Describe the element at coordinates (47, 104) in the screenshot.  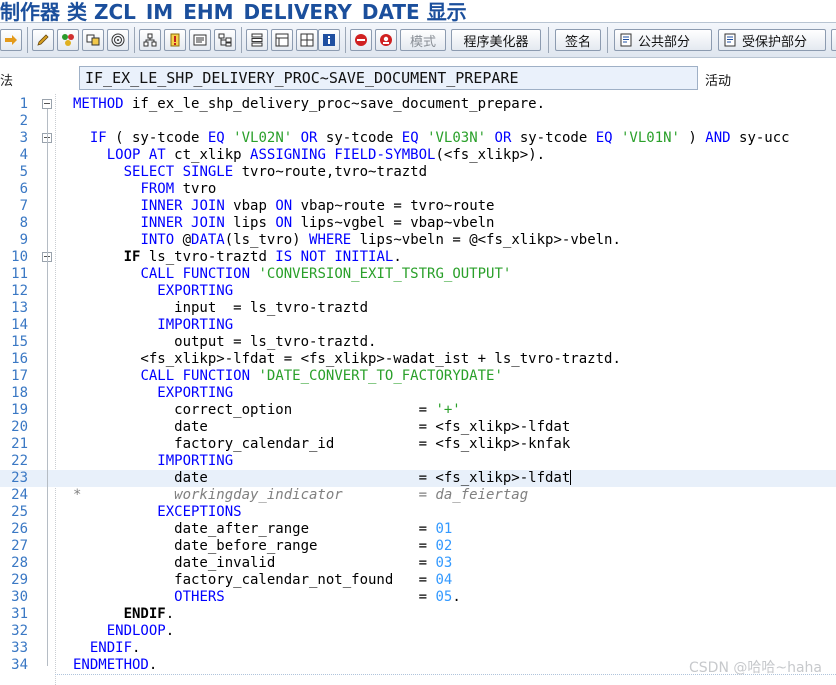
I see `collapse-block-icon` at that location.